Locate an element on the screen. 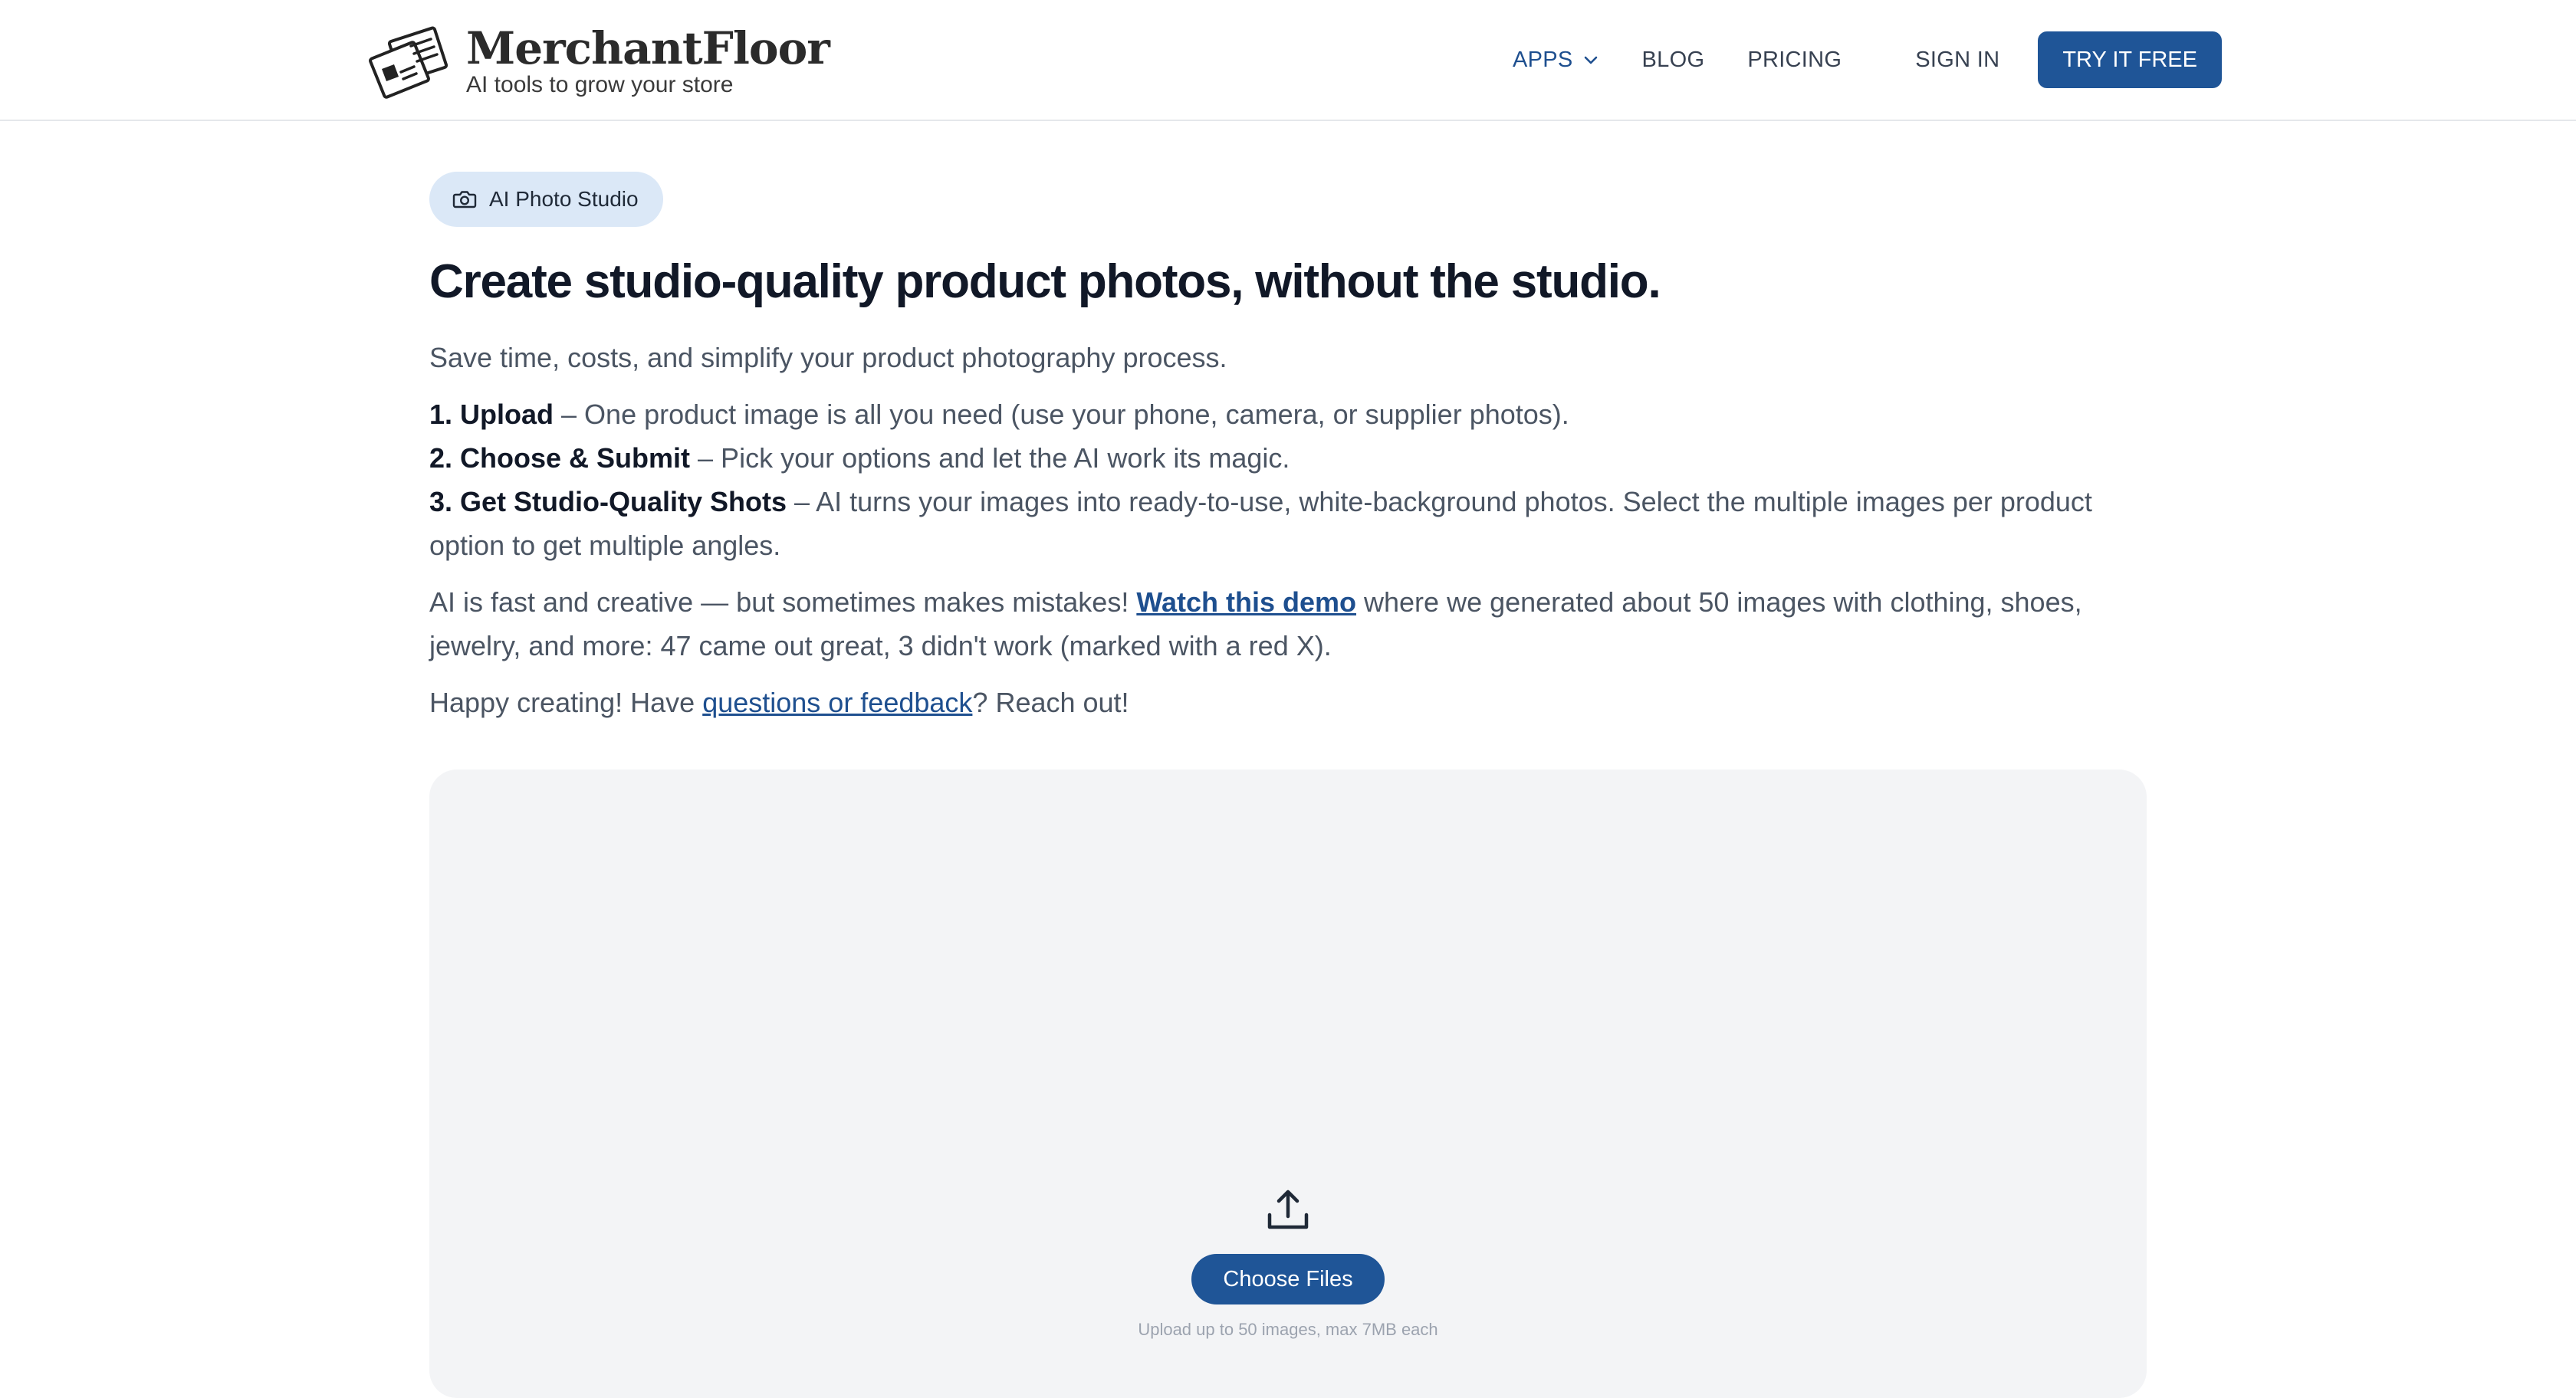 The image size is (2576, 1398). chevron-down-icon is located at coordinates (1591, 60).